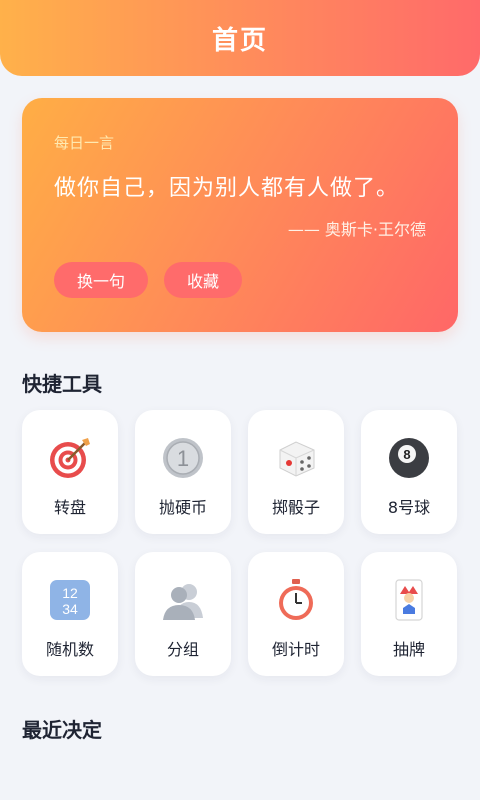 The width and height of the screenshot is (480, 800). I want to click on tool-eight-ball: 8 8号球, so click(409, 472).